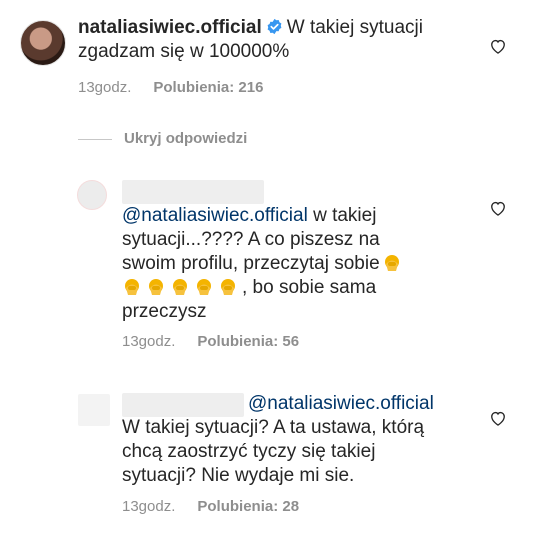 The image size is (540, 539). Describe the element at coordinates (273, 427) in the screenshot. I see `reply-2-line1: W takiej sytuacji? A ta ustawa, którą` at that location.